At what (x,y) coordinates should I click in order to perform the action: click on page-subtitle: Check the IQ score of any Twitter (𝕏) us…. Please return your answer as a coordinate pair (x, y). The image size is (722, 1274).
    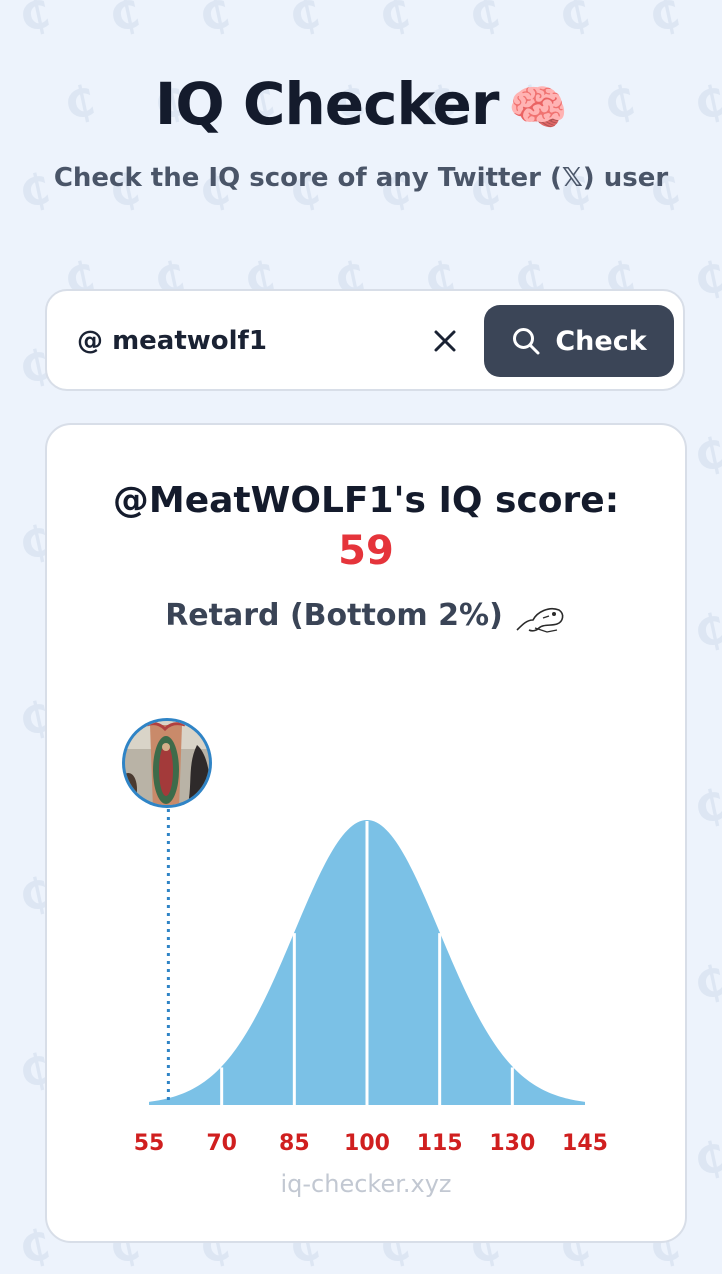
    Looking at the image, I should click on (361, 178).